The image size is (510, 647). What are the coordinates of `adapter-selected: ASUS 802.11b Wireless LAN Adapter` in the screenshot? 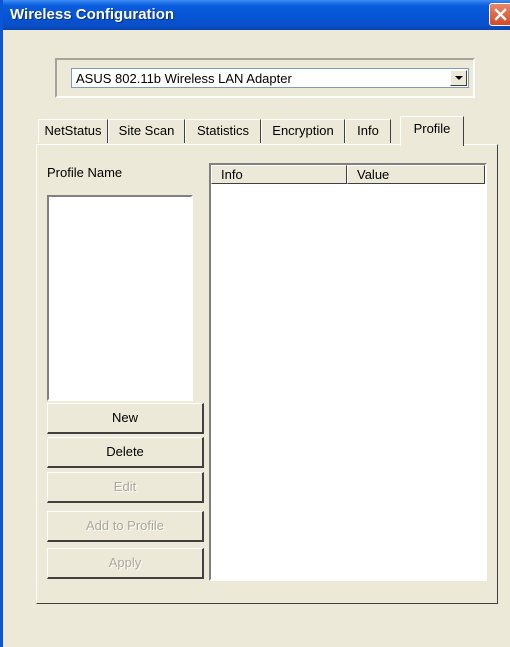 It's located at (184, 78).